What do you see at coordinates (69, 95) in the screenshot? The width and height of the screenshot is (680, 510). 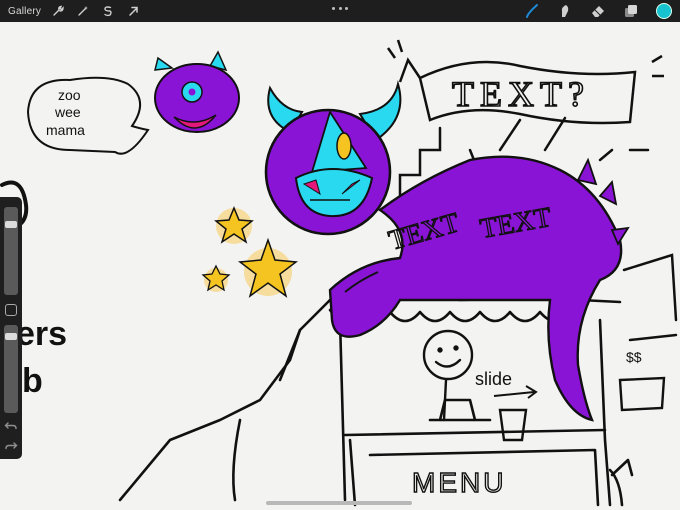 I see `bubble-line-1: zoo` at bounding box center [69, 95].